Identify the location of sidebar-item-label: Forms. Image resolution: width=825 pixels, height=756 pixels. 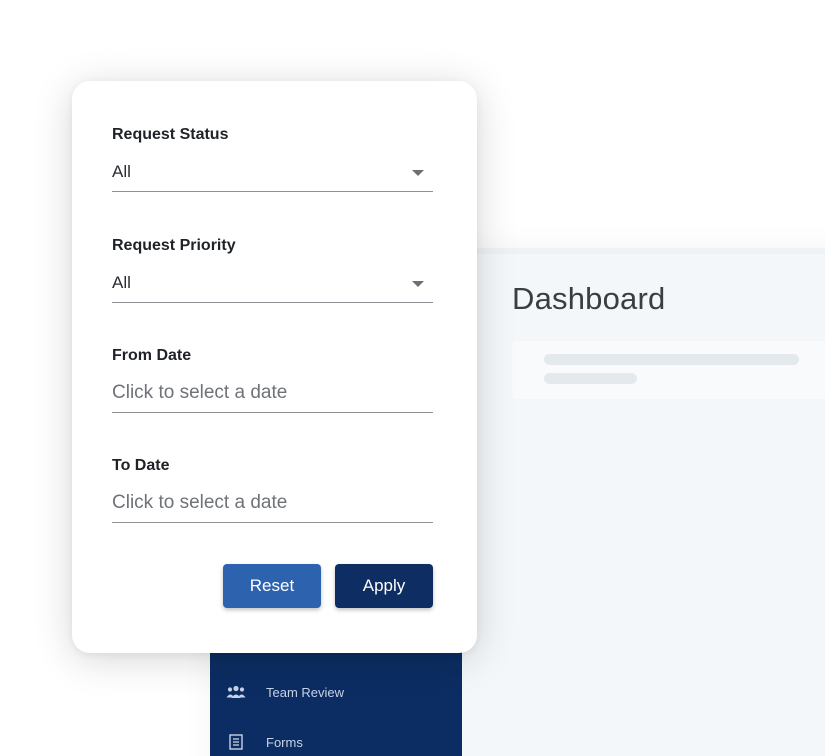
(284, 742).